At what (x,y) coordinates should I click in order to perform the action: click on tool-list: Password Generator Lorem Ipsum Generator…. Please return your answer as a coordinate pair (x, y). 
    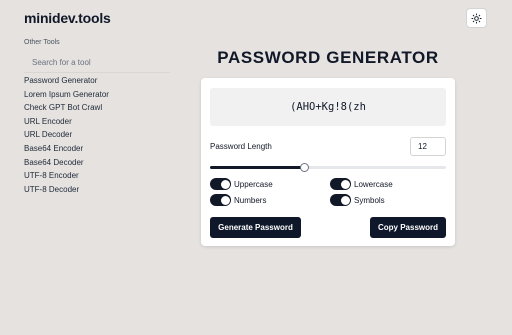
    Looking at the image, I should click on (99, 135).